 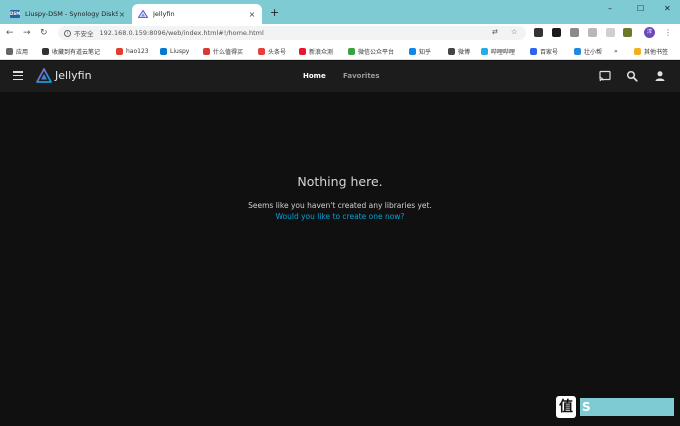 I want to click on new-tab-button: +, so click(x=274, y=13).